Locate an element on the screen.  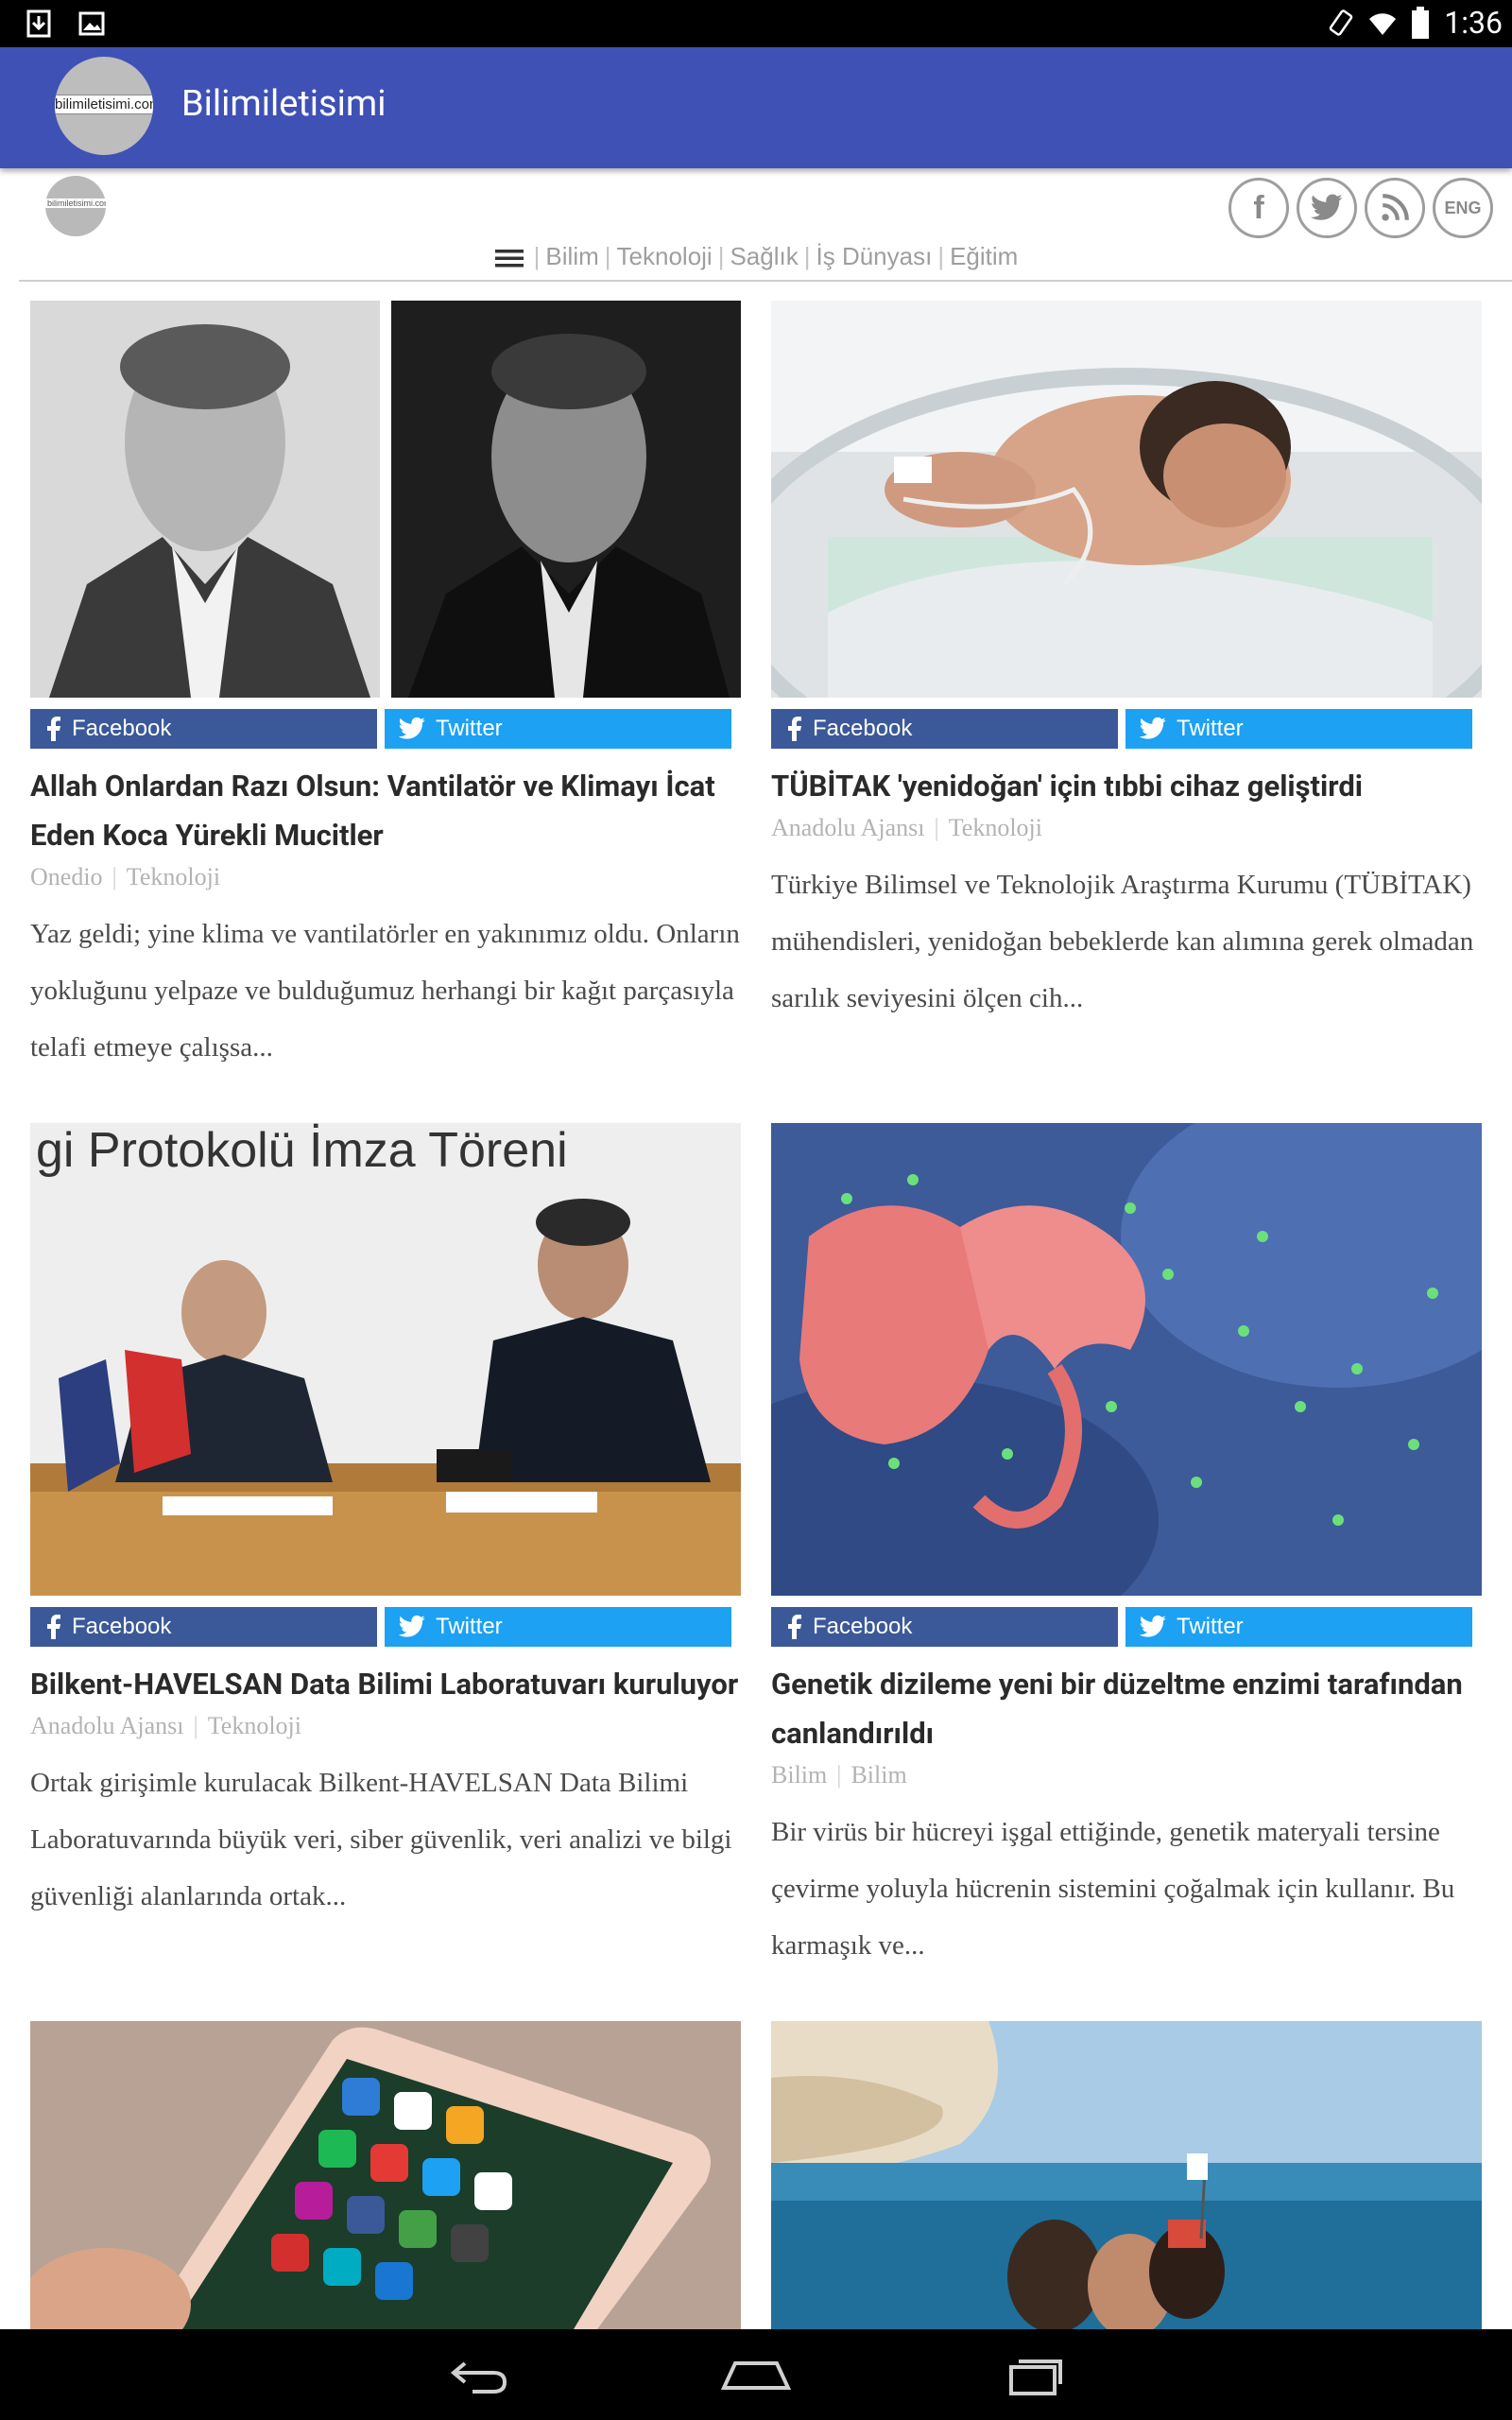
nav-item-teknoloji: Teknoloji is located at coordinates (665, 256).